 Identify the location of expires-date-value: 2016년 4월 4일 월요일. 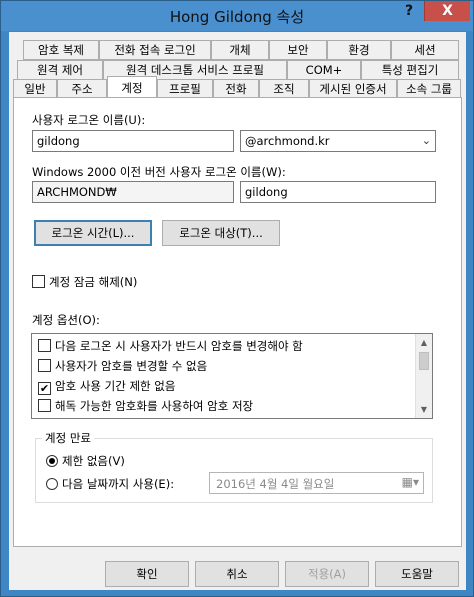
(275, 484).